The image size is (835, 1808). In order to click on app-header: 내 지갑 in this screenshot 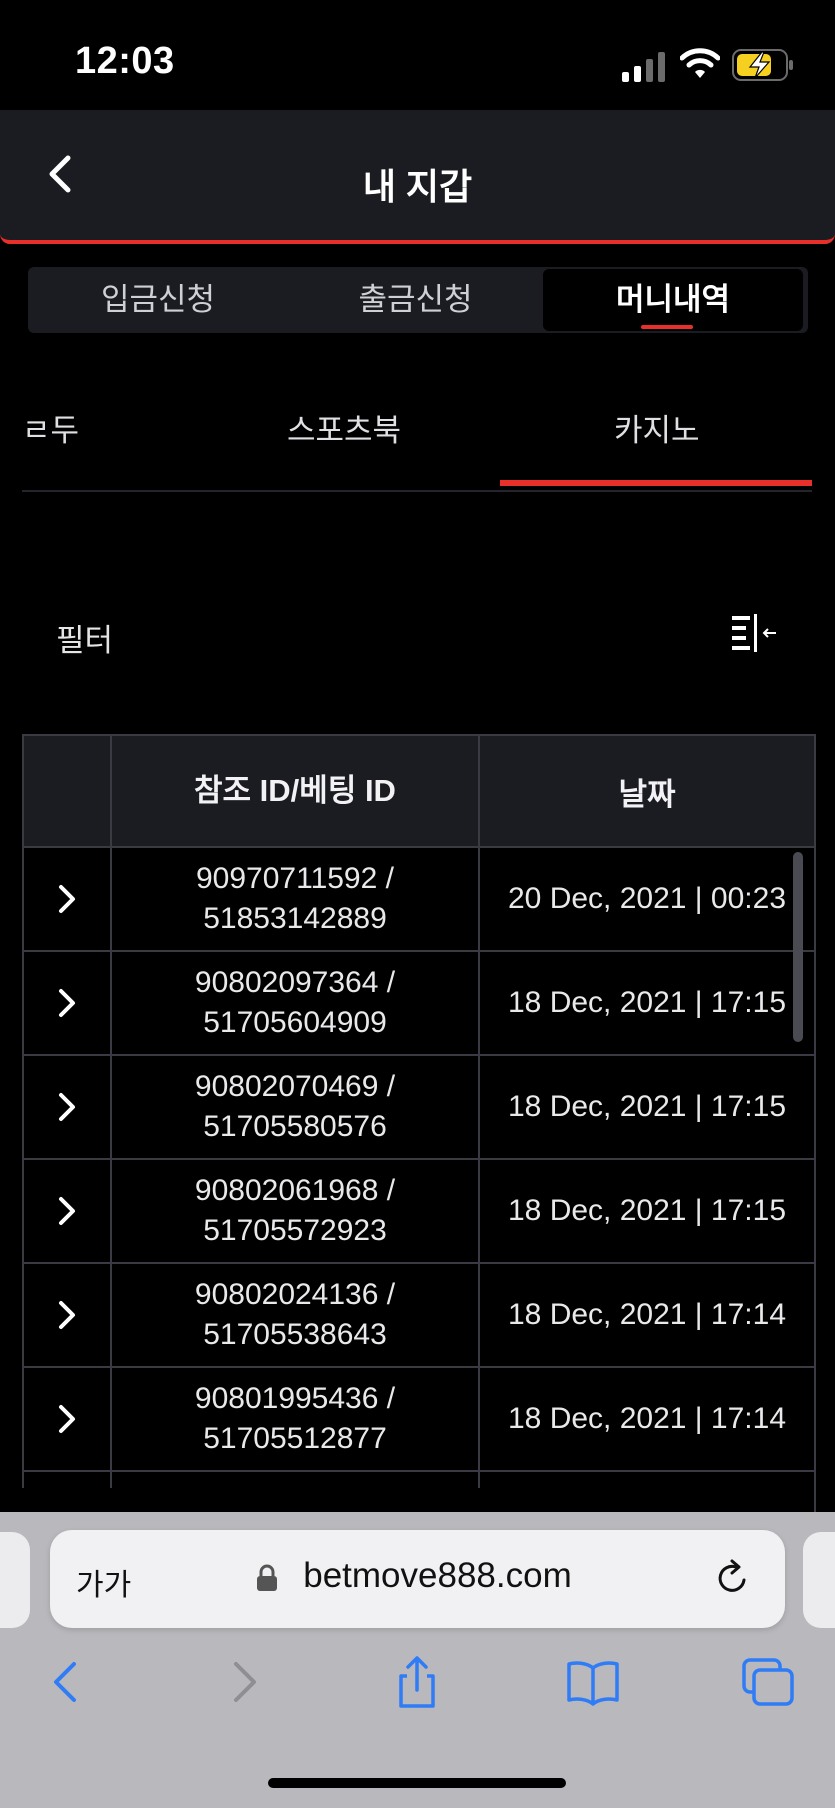, I will do `click(417, 177)`.